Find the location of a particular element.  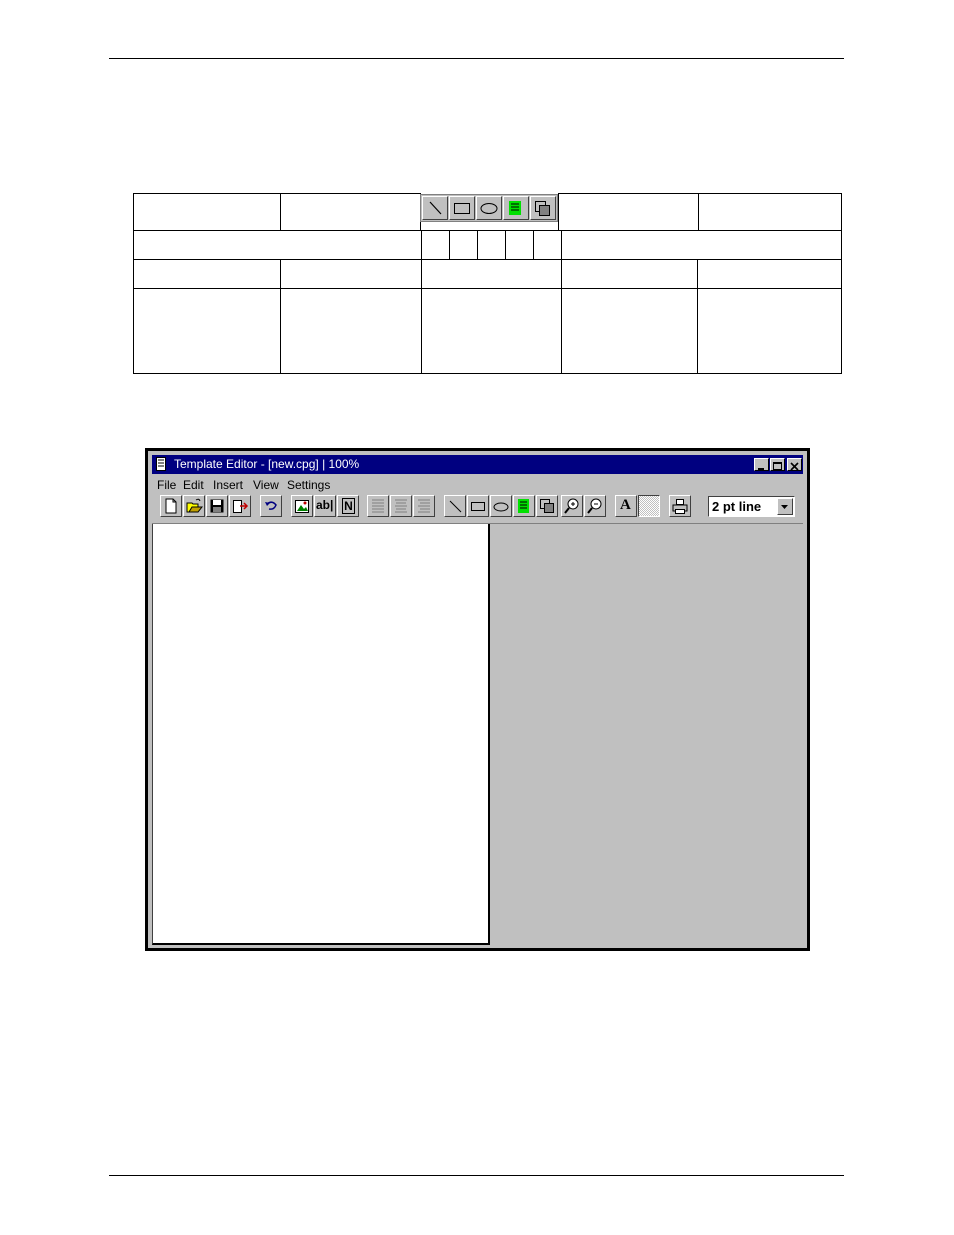

menu-bar: File Edit Insert View Settings is located at coordinates (477, 484).